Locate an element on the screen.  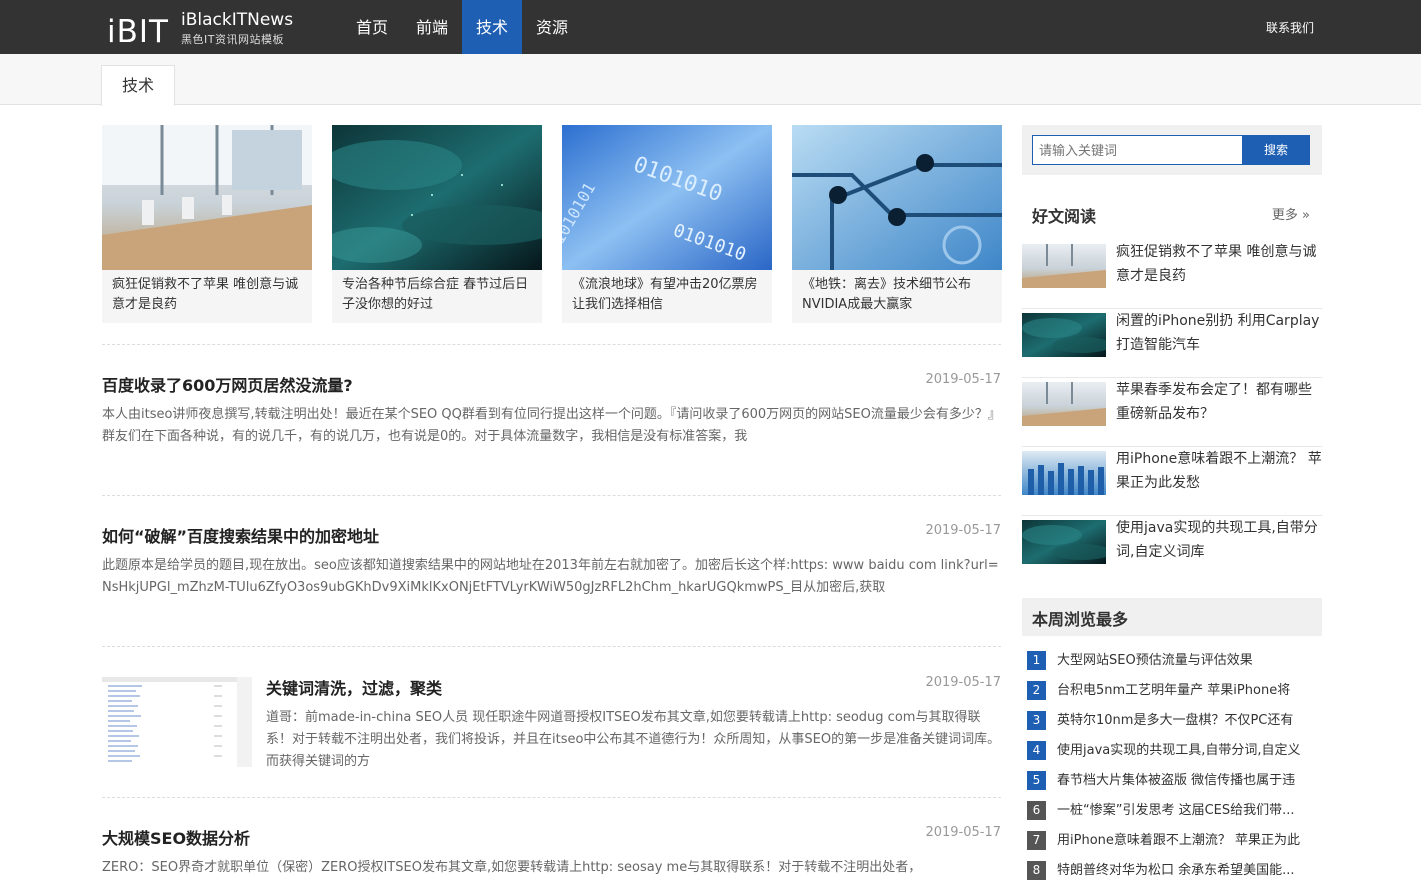
article-title: 大规模SEO数据分析 is located at coordinates (176, 837).